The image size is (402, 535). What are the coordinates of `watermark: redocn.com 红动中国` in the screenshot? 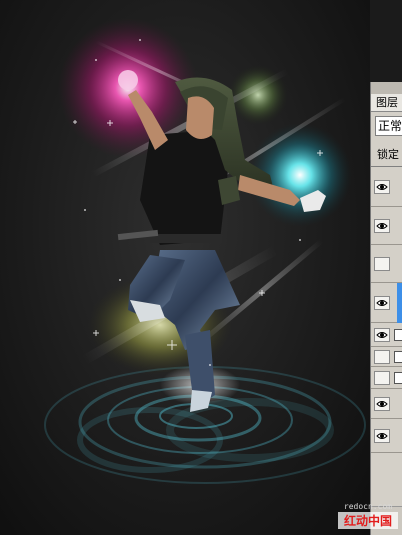 It's located at (368, 515).